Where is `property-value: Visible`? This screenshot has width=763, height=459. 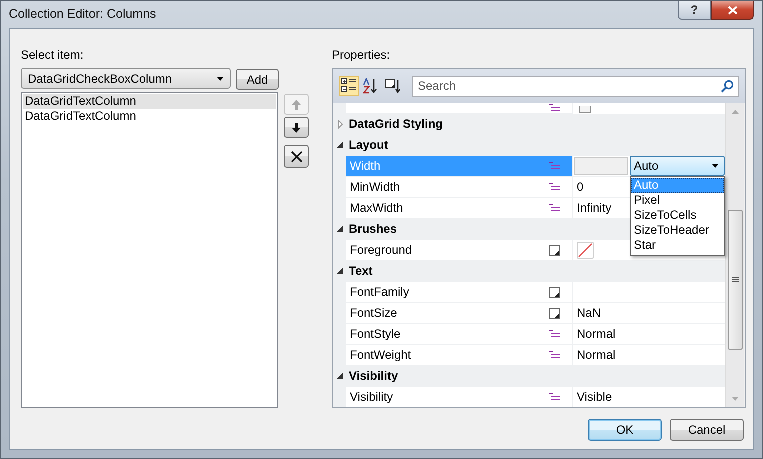
property-value: Visible is located at coordinates (594, 397).